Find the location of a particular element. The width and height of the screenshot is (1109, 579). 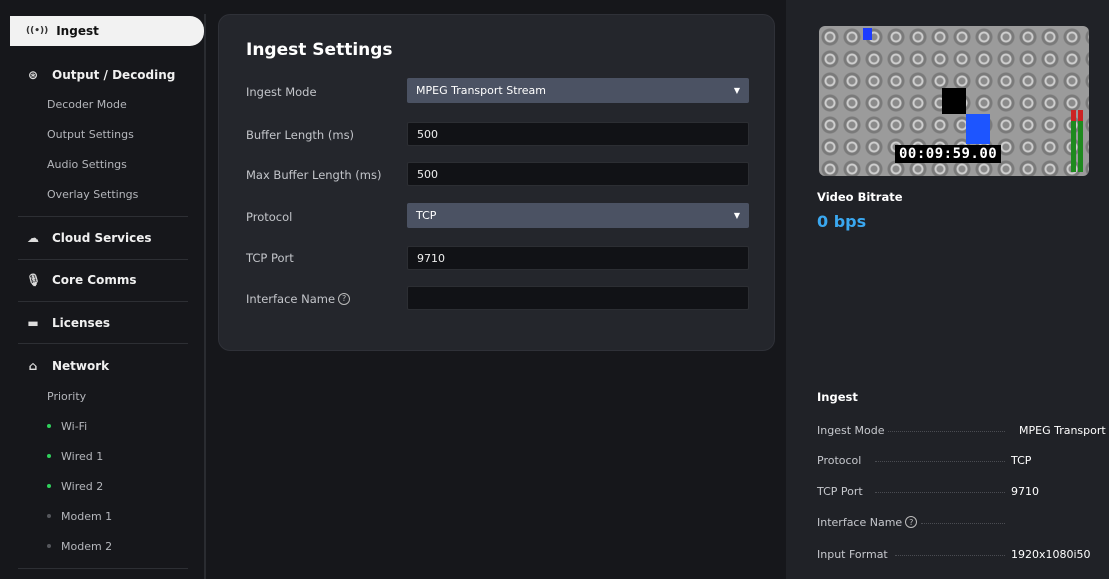

sidebar-item-wired-2: Wired 2 is located at coordinates (75, 486).